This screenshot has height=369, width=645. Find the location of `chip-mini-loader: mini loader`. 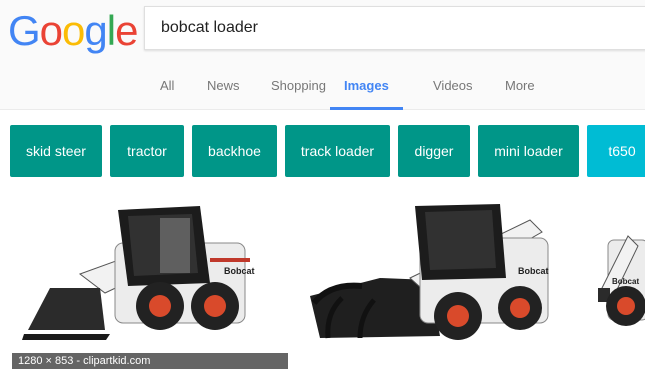

chip-mini-loader: mini loader is located at coordinates (528, 151).